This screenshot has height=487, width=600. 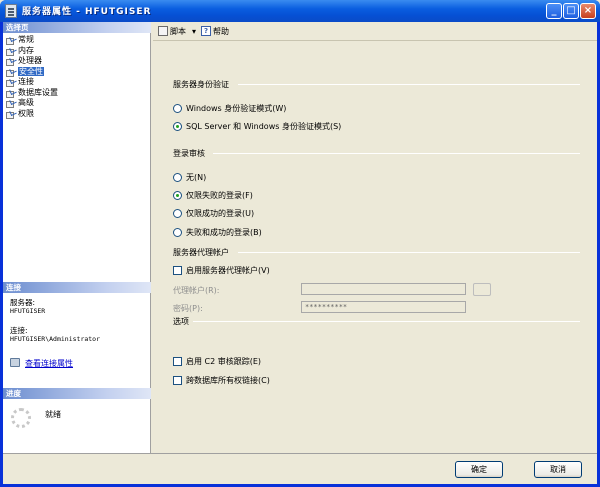 What do you see at coordinates (196, 177) in the screenshot?
I see `audit-none-label: 无(N)` at bounding box center [196, 177].